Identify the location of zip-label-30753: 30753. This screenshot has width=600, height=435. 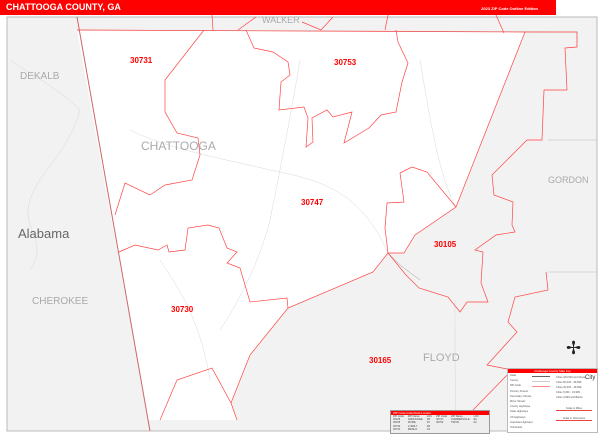
(345, 62).